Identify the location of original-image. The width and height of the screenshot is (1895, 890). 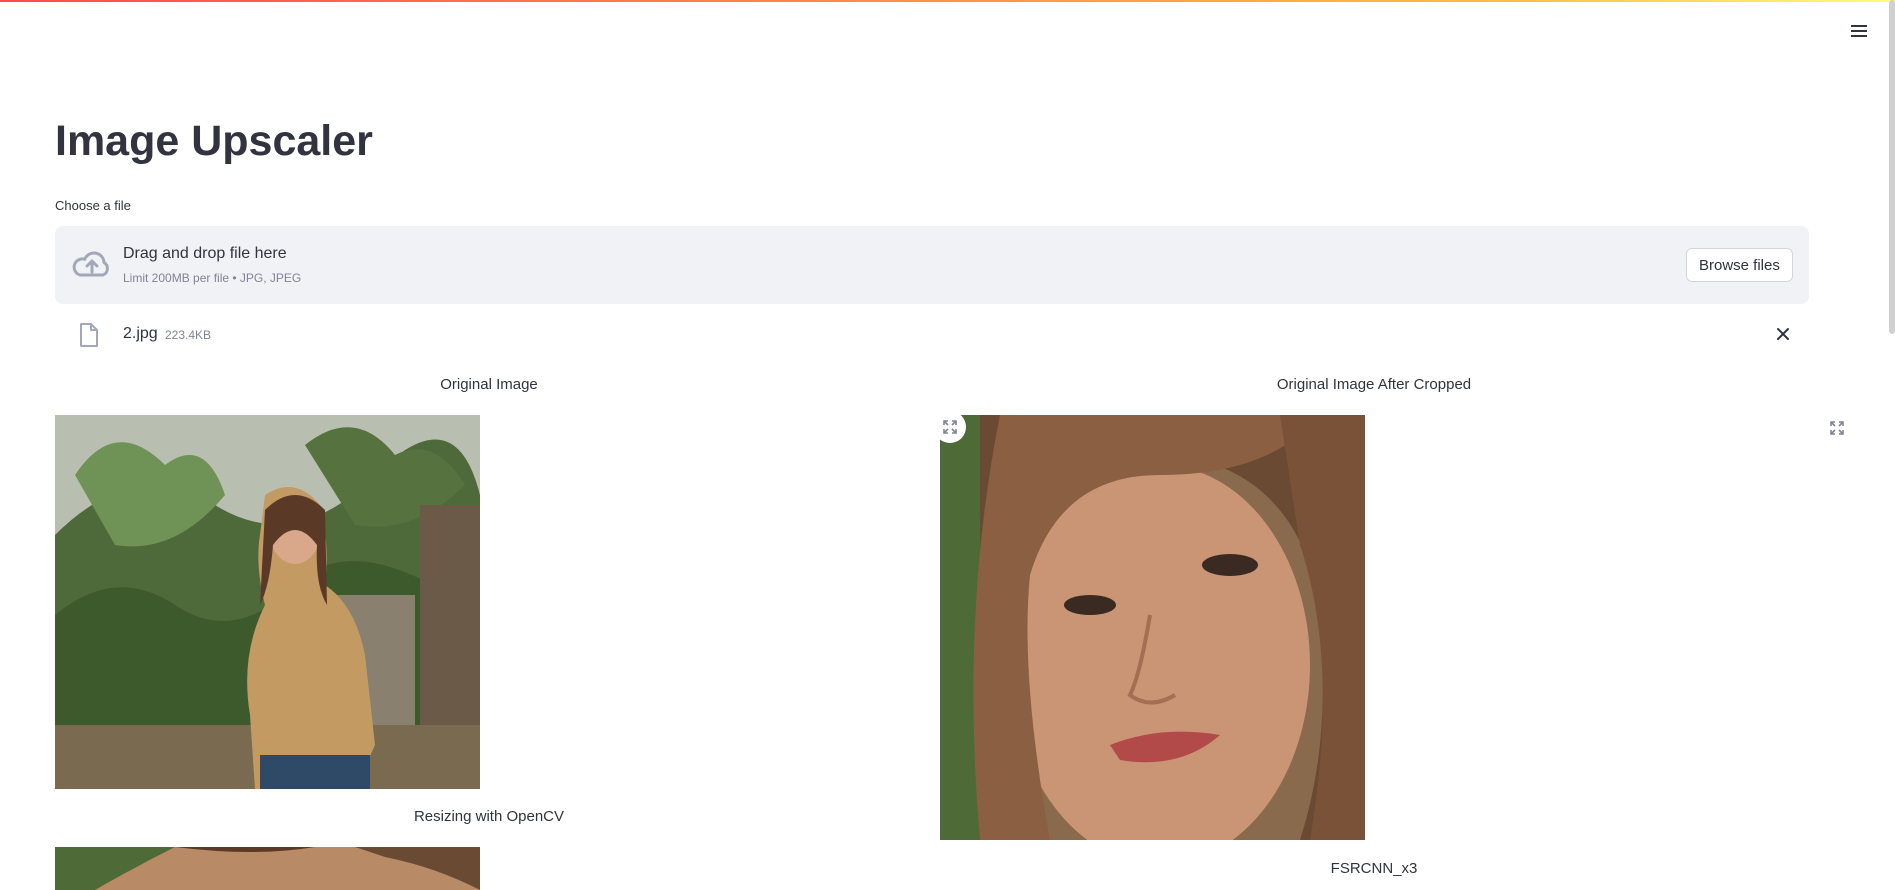
(267, 602).